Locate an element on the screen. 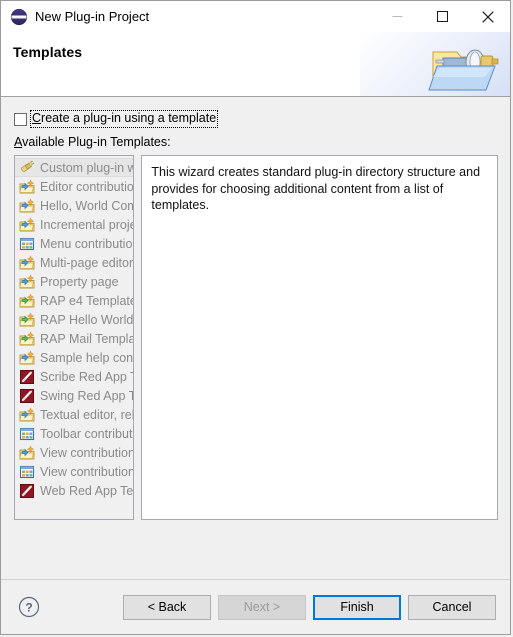 The height and width of the screenshot is (637, 513). template-list-item-label: Toolbar contribution using e4 API is located at coordinates (86, 433).